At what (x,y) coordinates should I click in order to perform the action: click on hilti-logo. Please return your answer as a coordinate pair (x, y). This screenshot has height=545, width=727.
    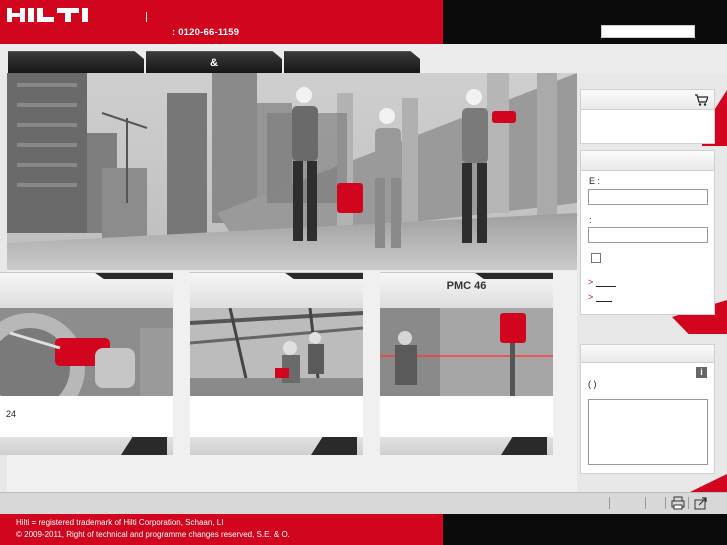
    Looking at the image, I should click on (55, 16).